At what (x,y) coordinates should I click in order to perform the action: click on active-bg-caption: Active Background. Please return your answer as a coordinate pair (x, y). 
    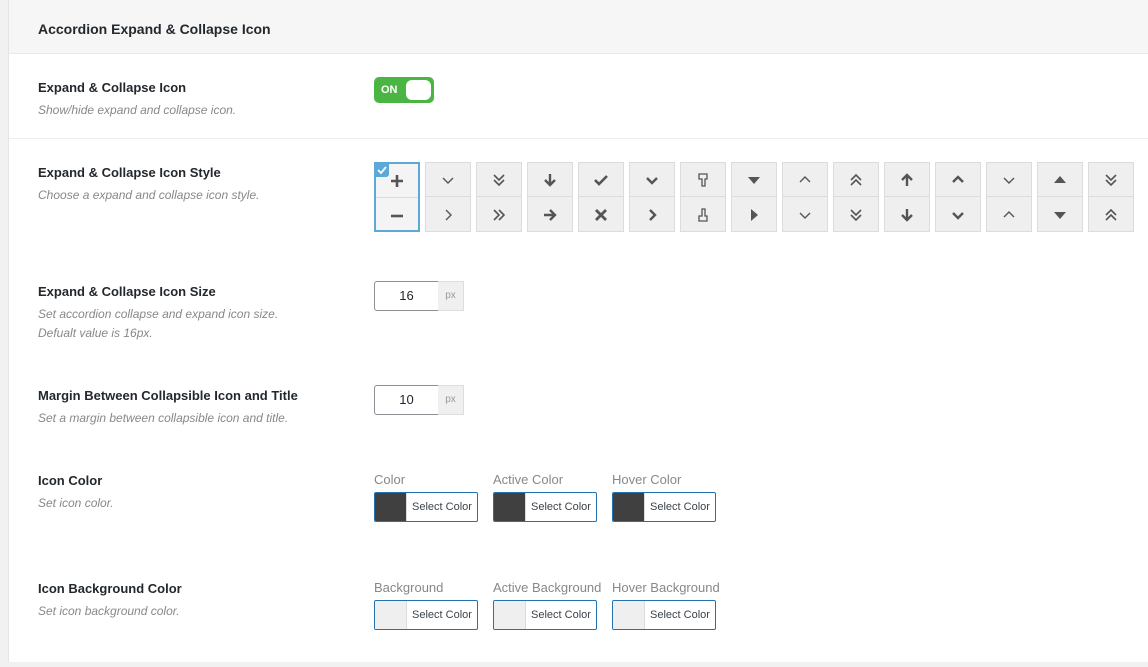
    Looking at the image, I should click on (547, 587).